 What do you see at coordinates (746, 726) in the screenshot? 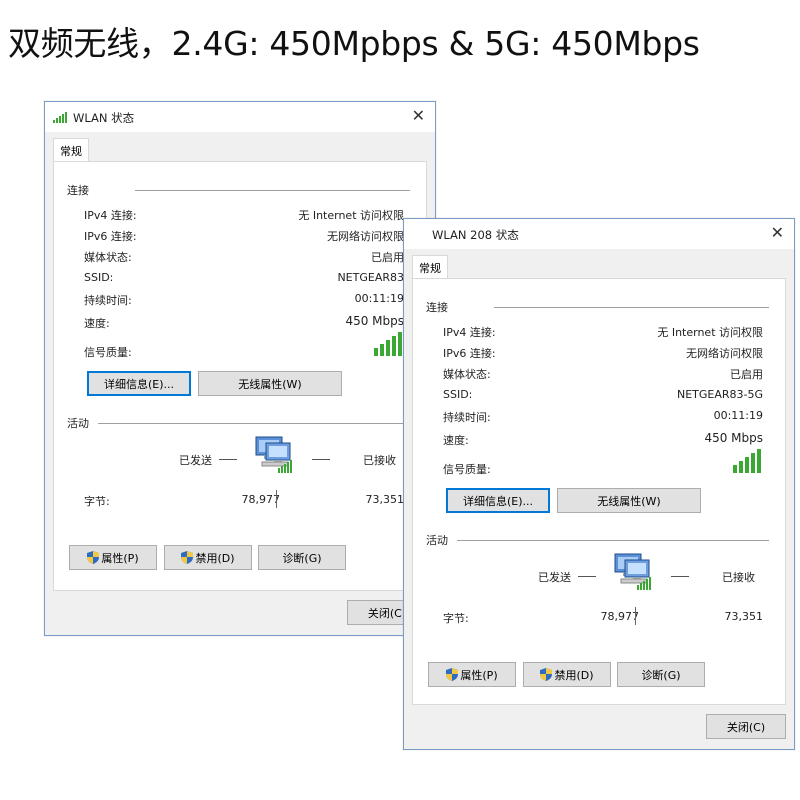
I see `close-button: 关闭(C)` at bounding box center [746, 726].